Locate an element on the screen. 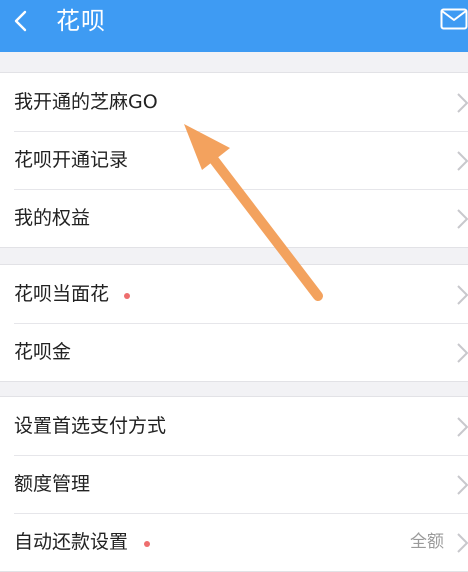 The width and height of the screenshot is (468, 572). menu-item-label: 我的权益 is located at coordinates (52, 218).